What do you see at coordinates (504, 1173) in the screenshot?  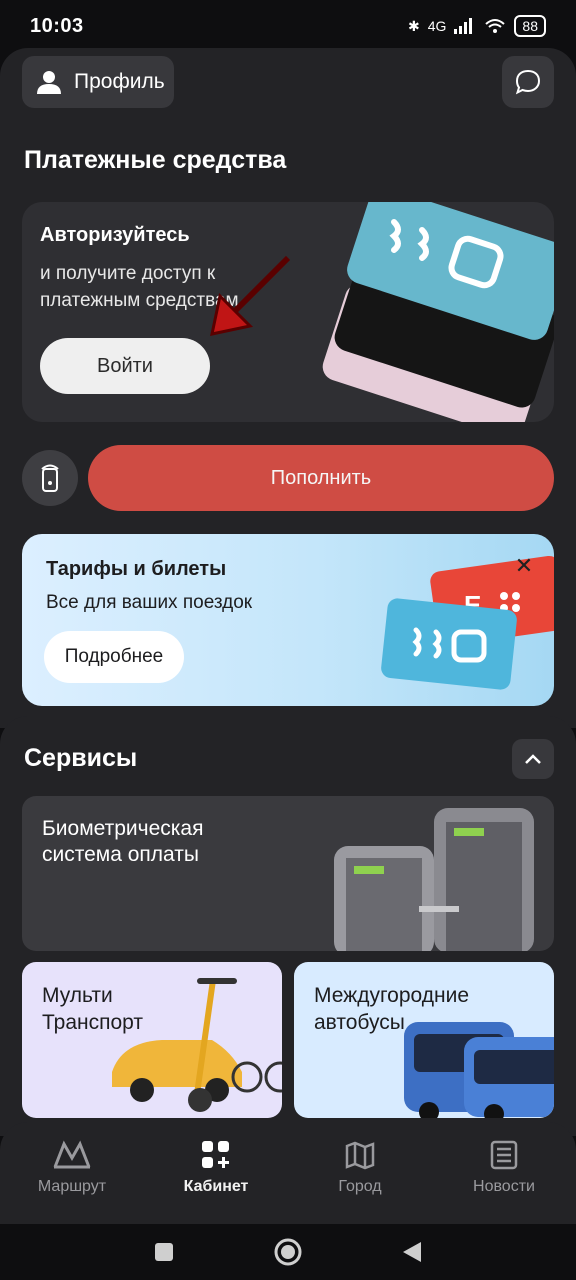 I see `nav-news: Новости` at bounding box center [504, 1173].